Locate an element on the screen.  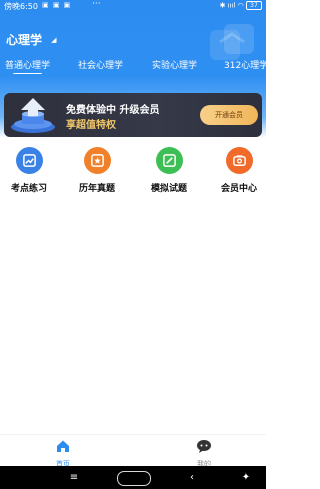
nav-me: 我的 is located at coordinates (204, 451).